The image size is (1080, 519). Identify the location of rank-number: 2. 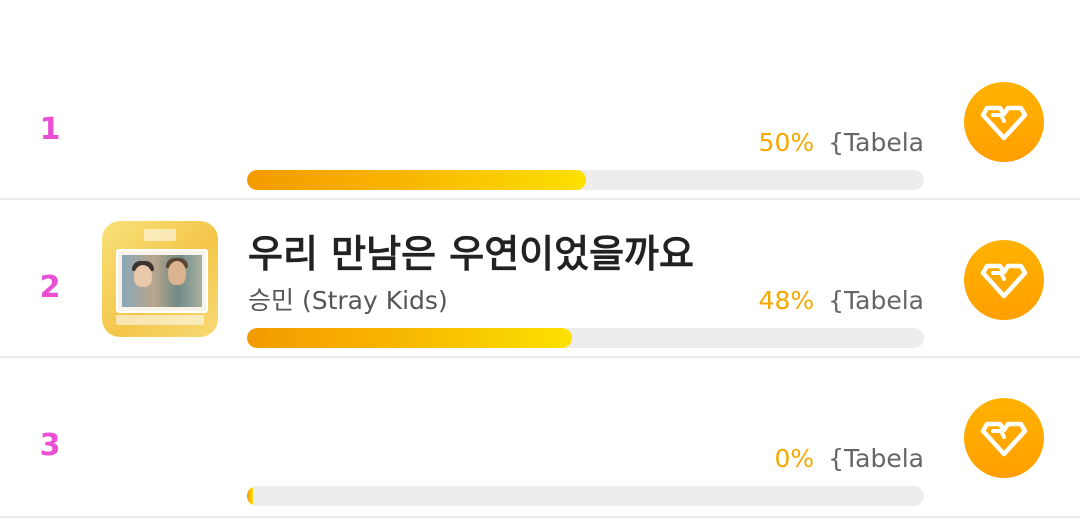
(50, 287).